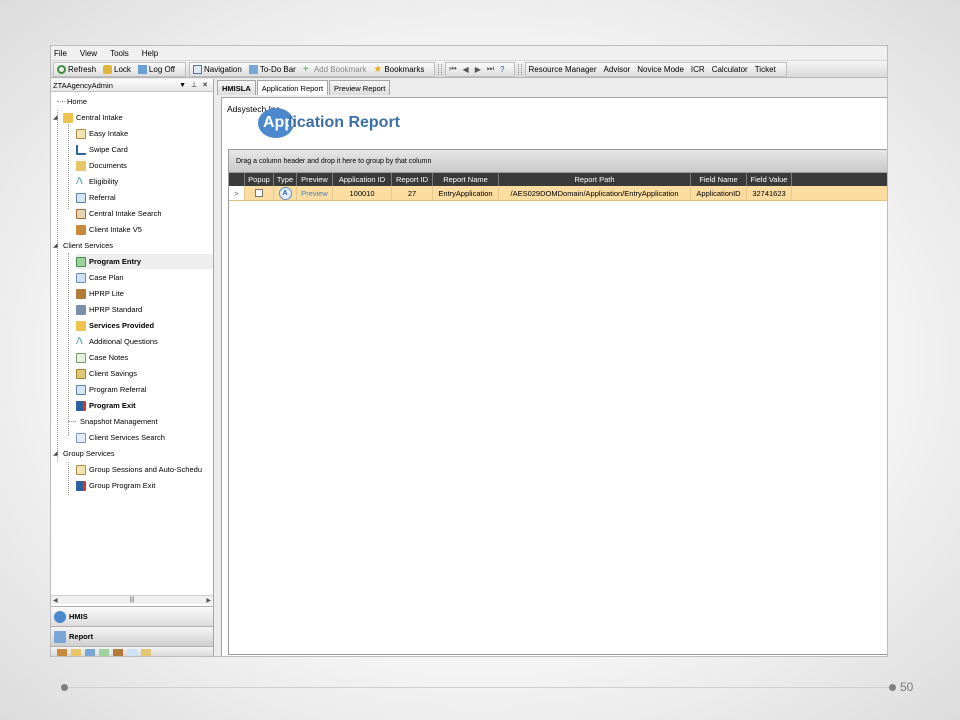  I want to click on column-preview: Preview, so click(315, 179).